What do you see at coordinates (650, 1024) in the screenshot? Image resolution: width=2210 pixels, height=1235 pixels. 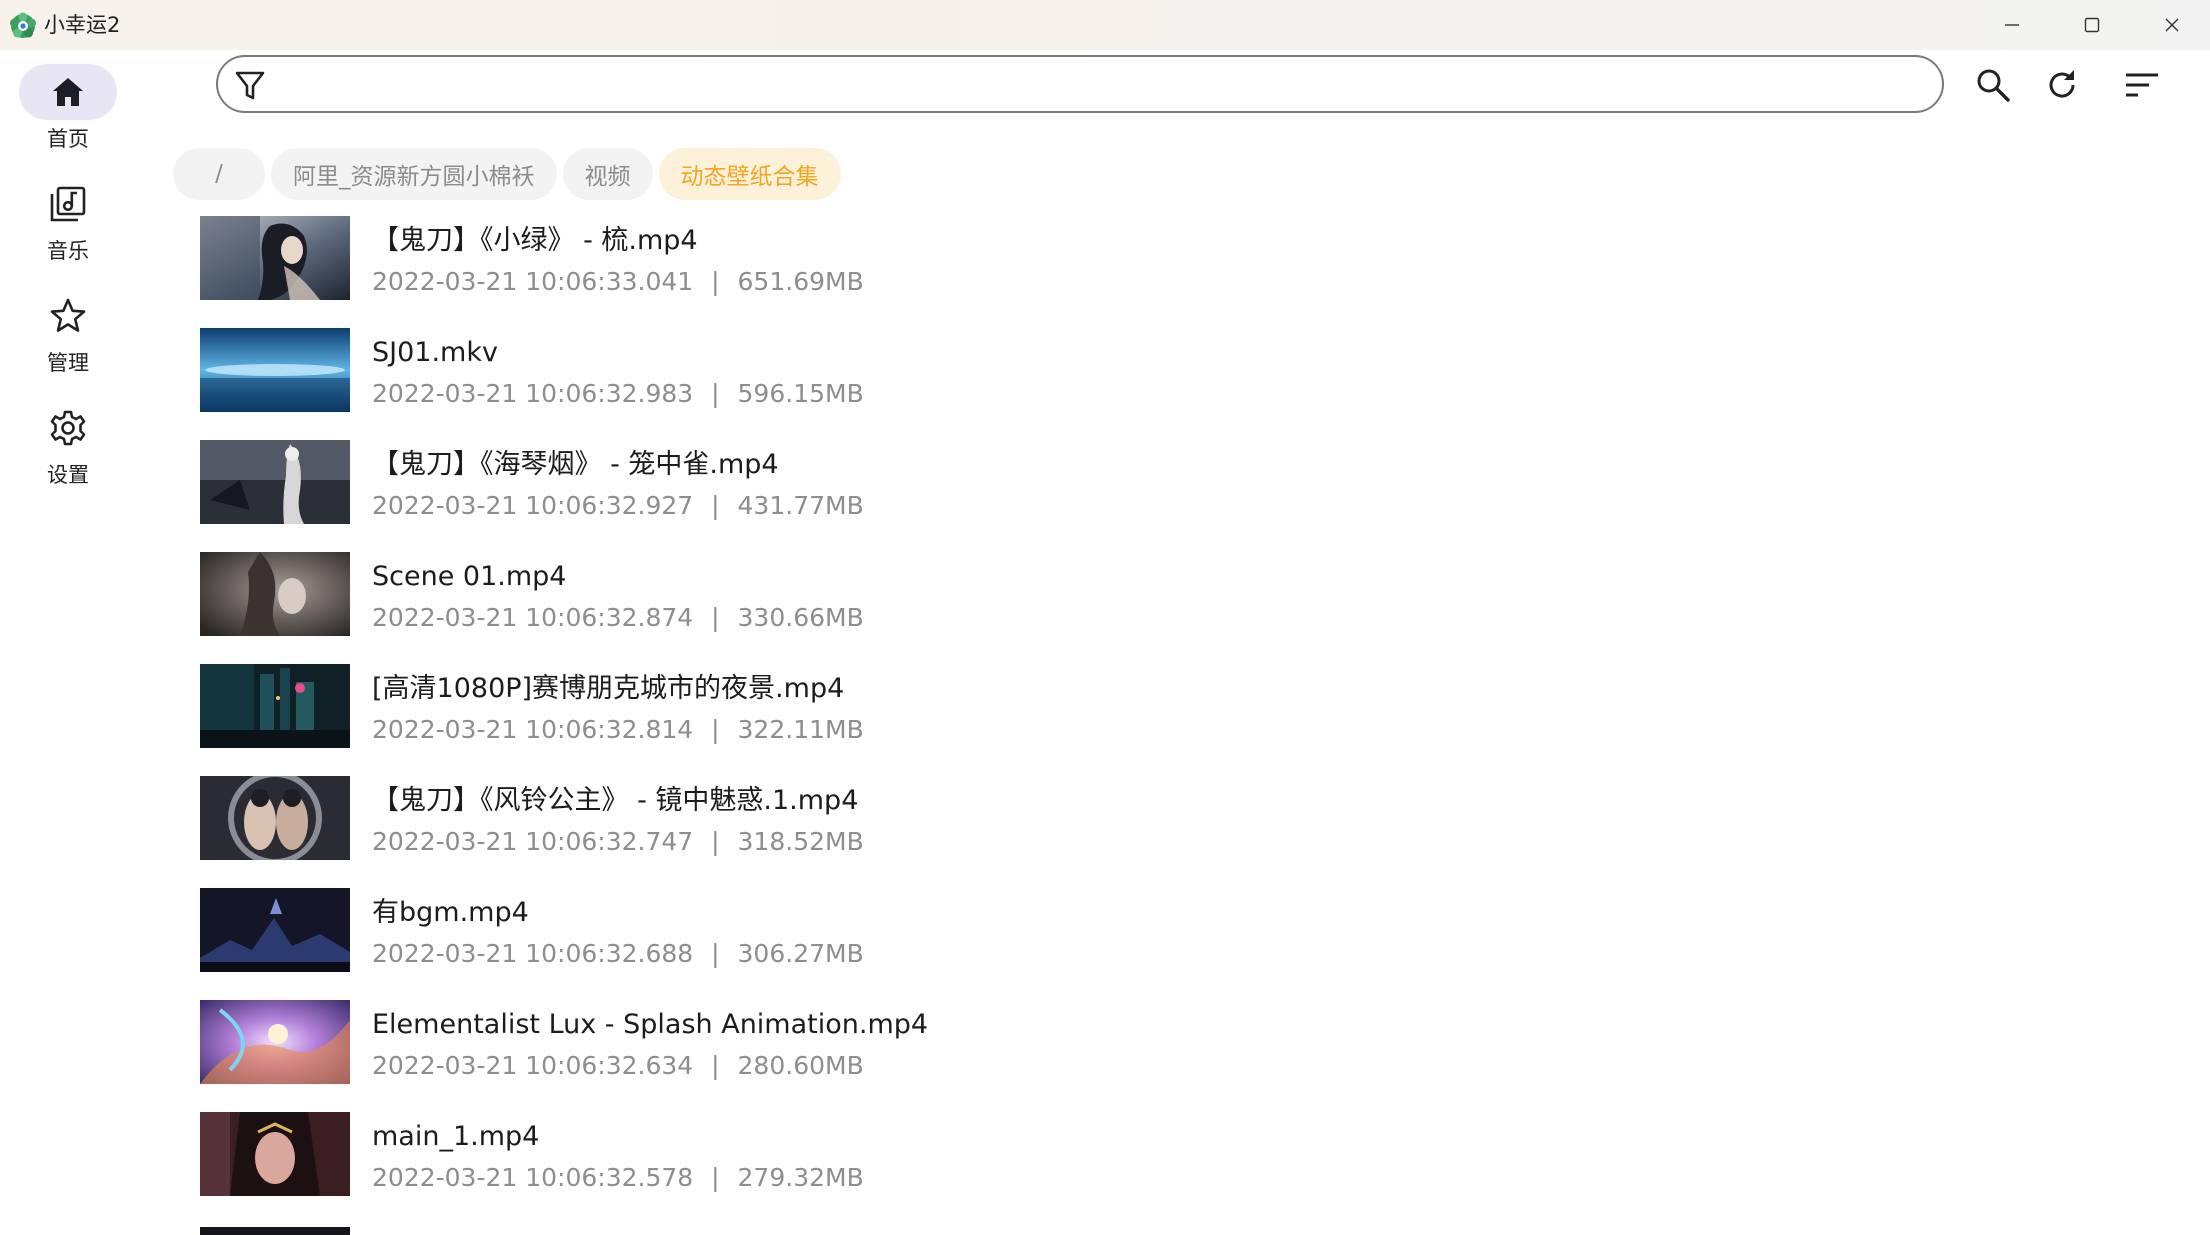 I see `file-name: Elementalist Lux - Splash Animation.mp4` at bounding box center [650, 1024].